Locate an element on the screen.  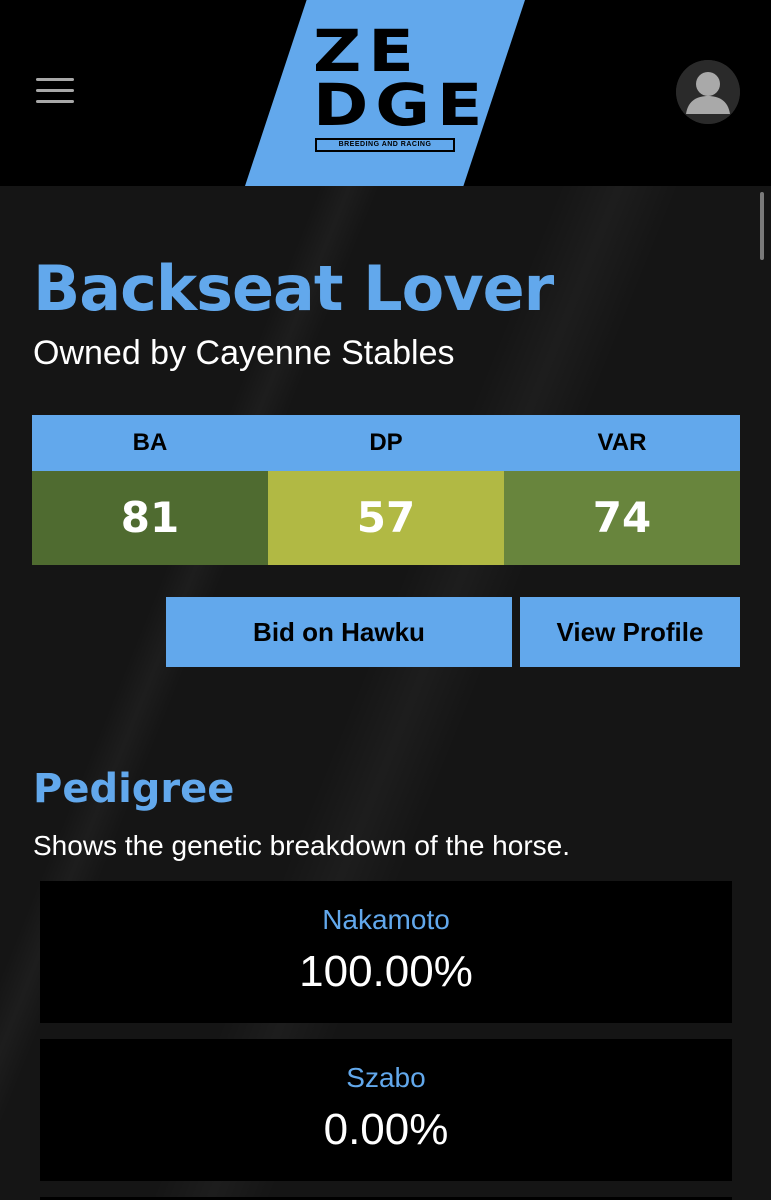
stat-value-var: 74 is located at coordinates (622, 518).